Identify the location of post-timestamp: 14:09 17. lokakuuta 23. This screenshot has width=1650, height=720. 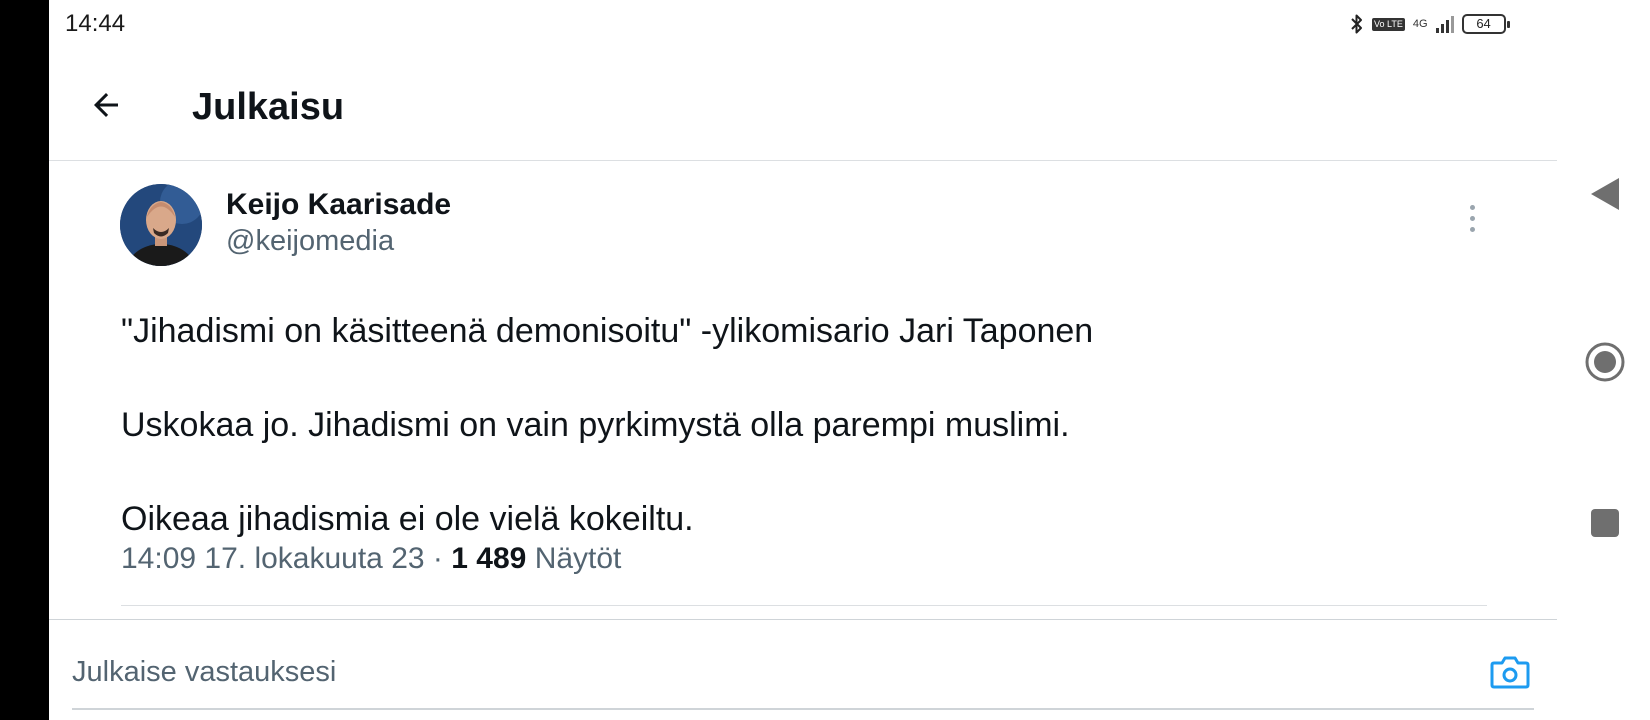
(273, 558).